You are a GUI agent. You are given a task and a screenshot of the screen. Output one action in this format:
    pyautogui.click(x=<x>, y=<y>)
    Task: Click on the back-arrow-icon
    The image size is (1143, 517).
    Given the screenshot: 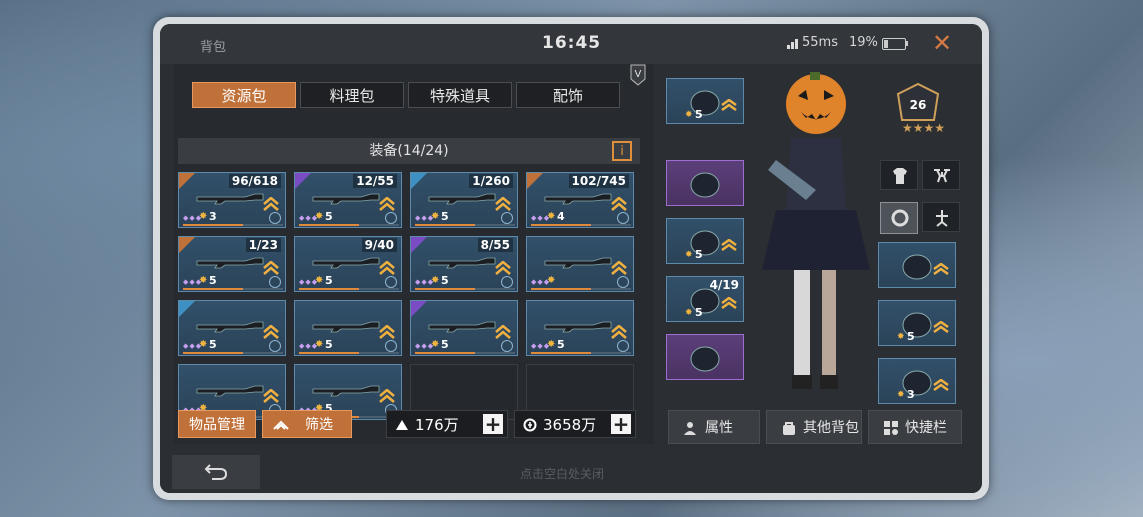 What is the action you would take?
    pyautogui.click(x=216, y=472)
    